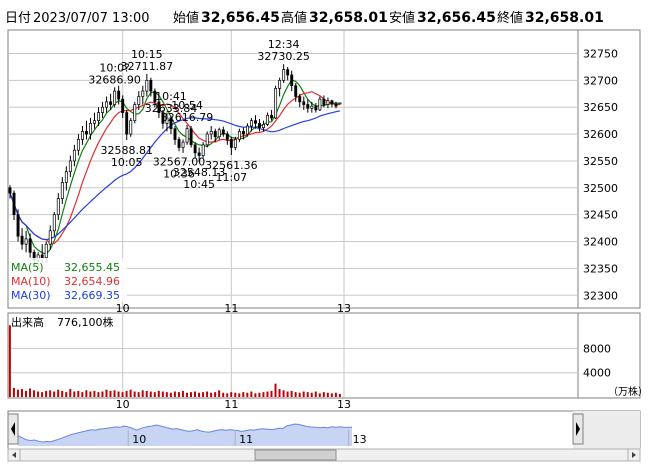  Describe the element at coordinates (231, 404) in the screenshot. I see `volume-time-tick-label: 11` at that location.